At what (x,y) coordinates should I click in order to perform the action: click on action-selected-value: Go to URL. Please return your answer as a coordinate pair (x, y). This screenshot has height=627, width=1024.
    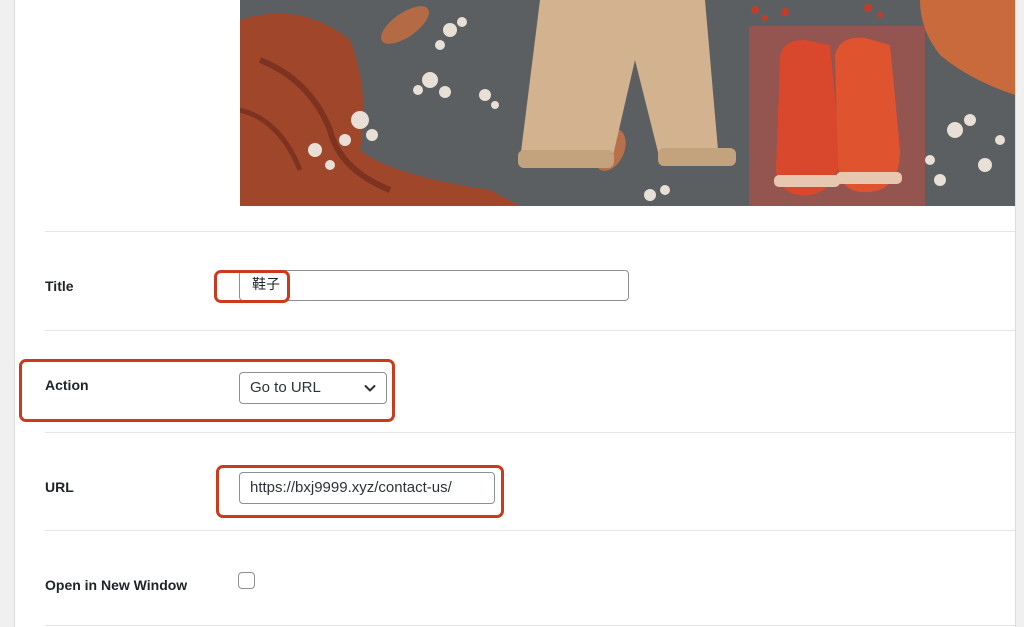
    Looking at the image, I should click on (285, 387).